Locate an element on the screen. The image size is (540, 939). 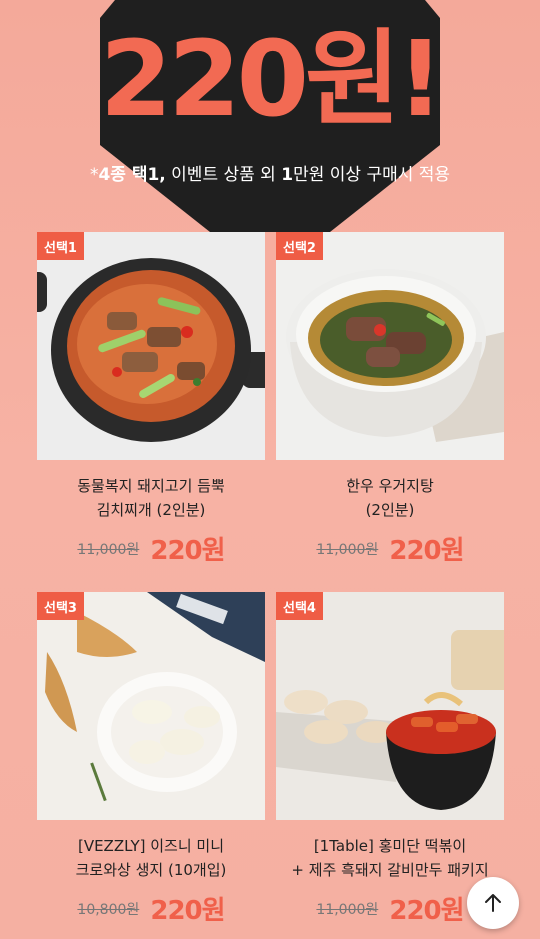
price-row: 10,800원 220원 is located at coordinates (151, 908).